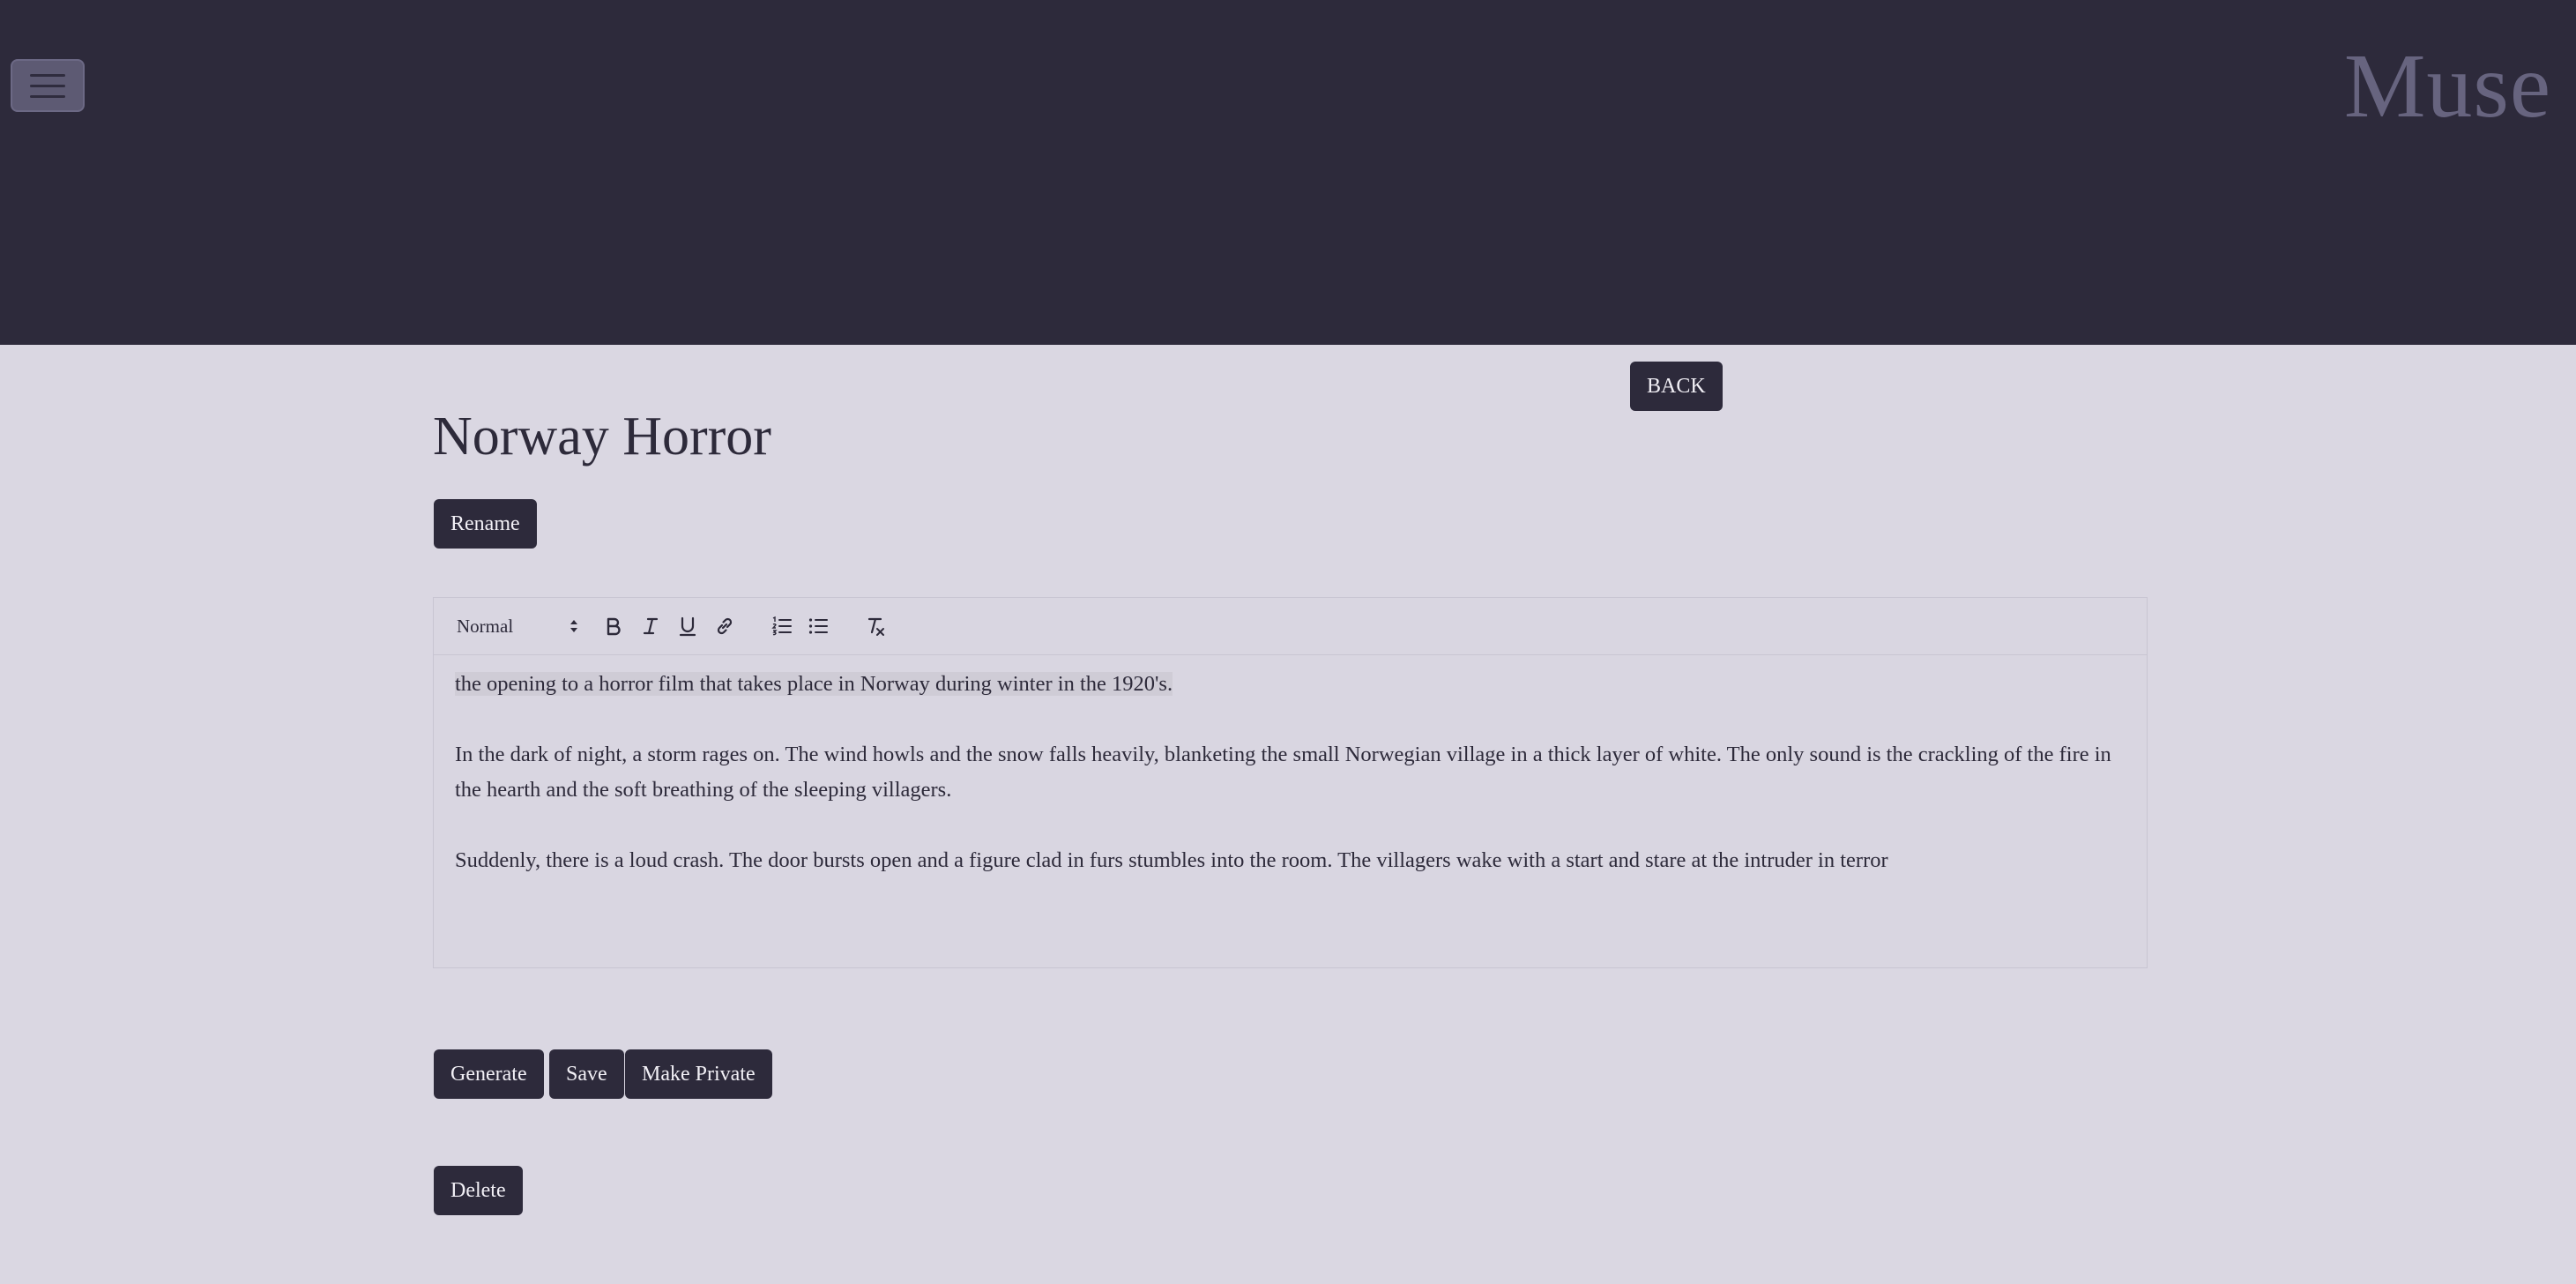  Describe the element at coordinates (613, 626) in the screenshot. I see `bold-icon` at that location.